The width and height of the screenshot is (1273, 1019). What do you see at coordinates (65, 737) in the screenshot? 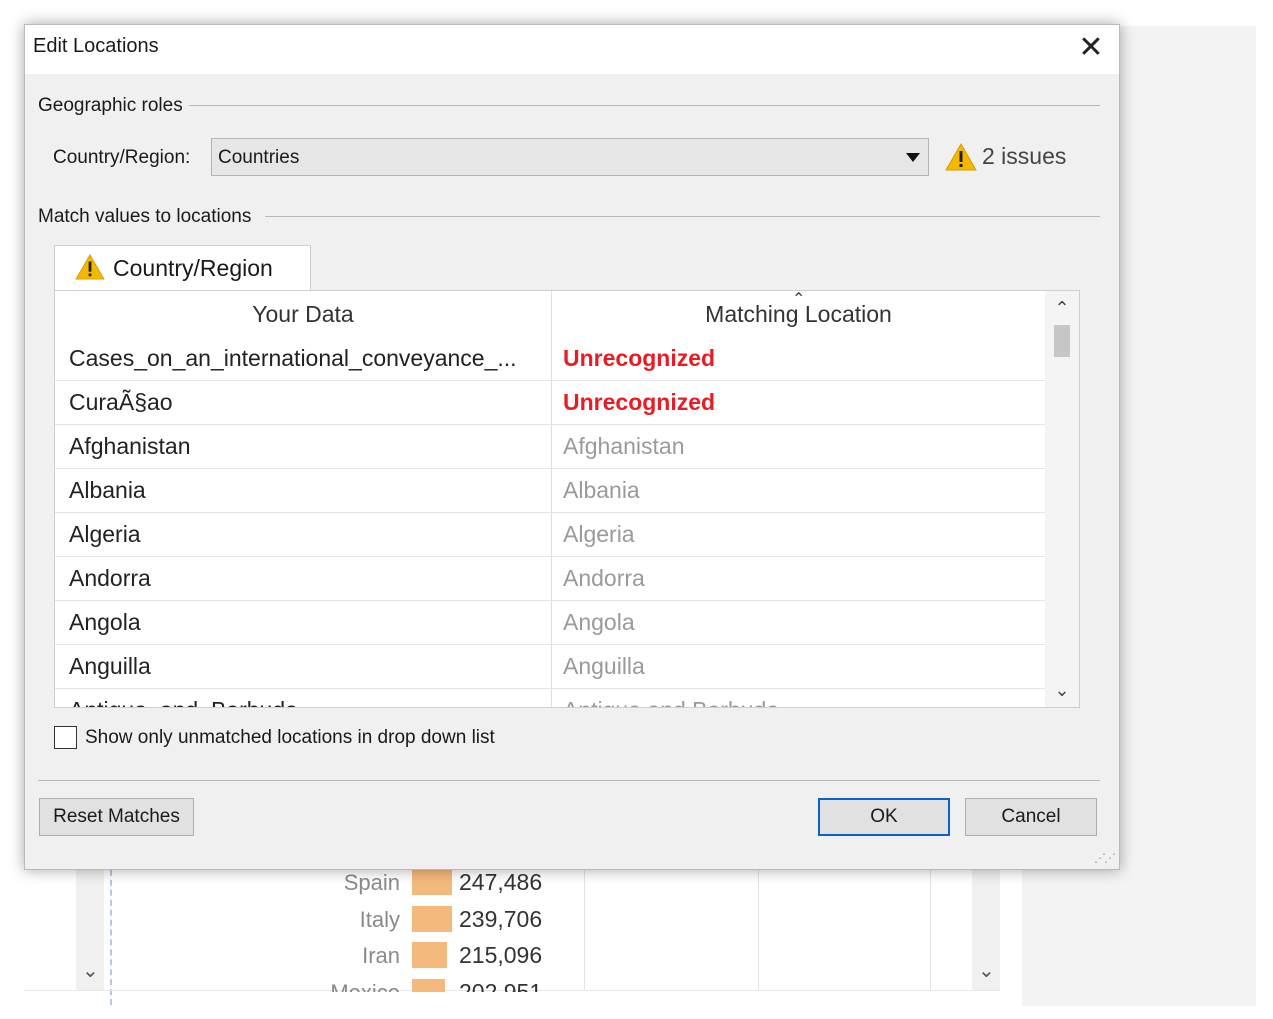
I see `show-unmatched-checkbox` at bounding box center [65, 737].